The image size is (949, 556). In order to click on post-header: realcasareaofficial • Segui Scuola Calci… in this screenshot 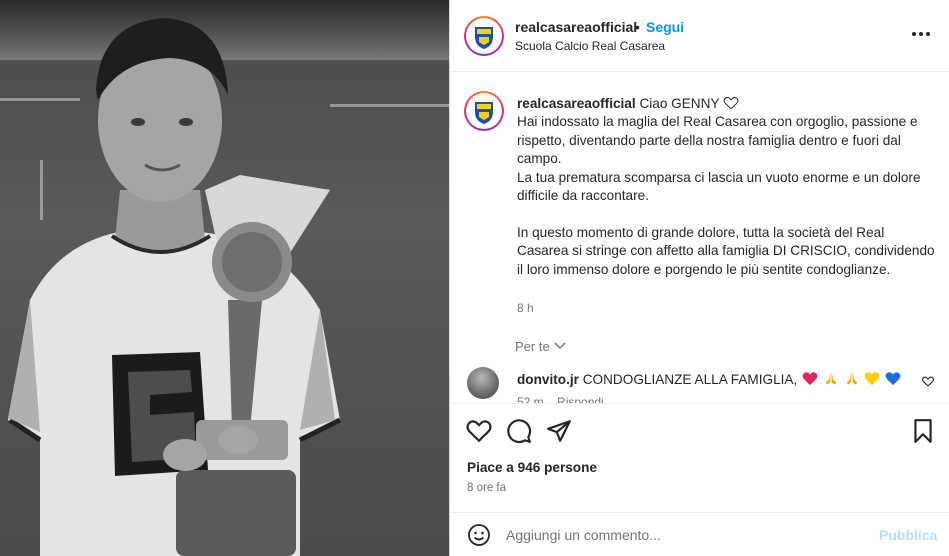, I will do `click(699, 36)`.